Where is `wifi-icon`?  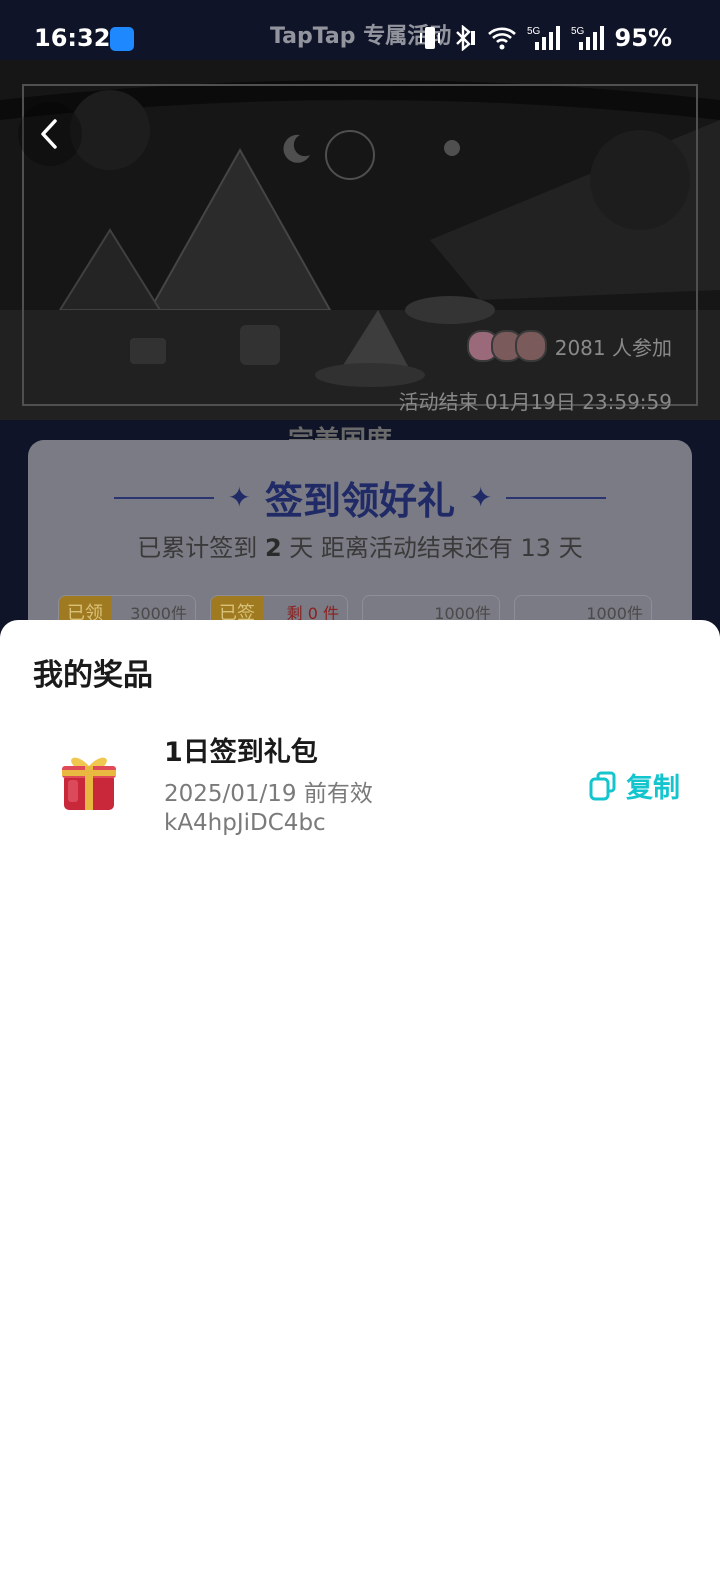
wifi-icon is located at coordinates (501, 38).